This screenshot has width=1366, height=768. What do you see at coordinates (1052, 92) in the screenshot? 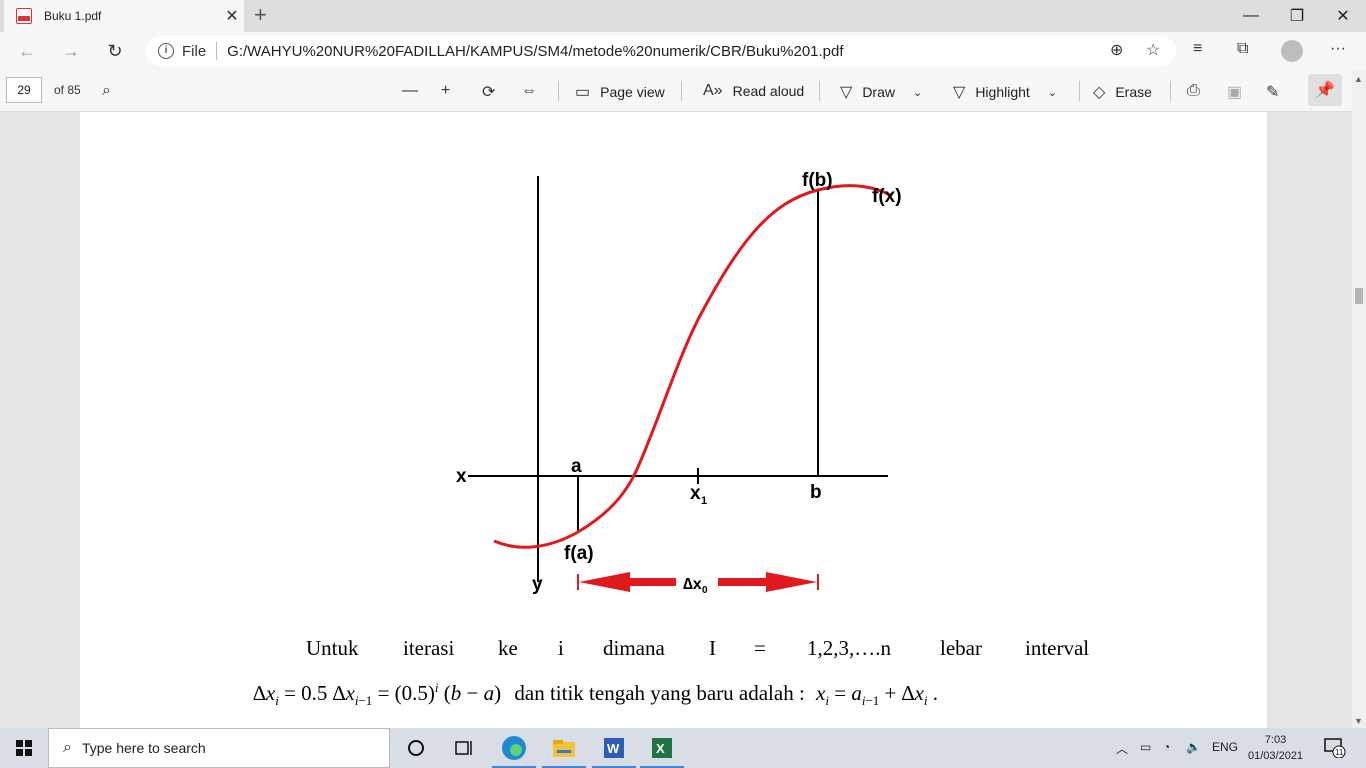
I see `highlight-chevron-down-icon: ⌄` at bounding box center [1052, 92].